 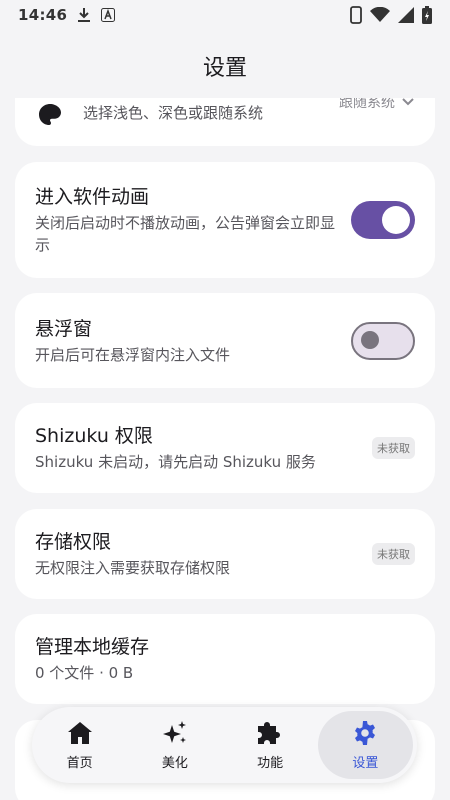 I want to click on animation-setting-card: 进入软件动画 关闭后启动时不播放动画，公告弹窗会立即显示, so click(x=225, y=220).